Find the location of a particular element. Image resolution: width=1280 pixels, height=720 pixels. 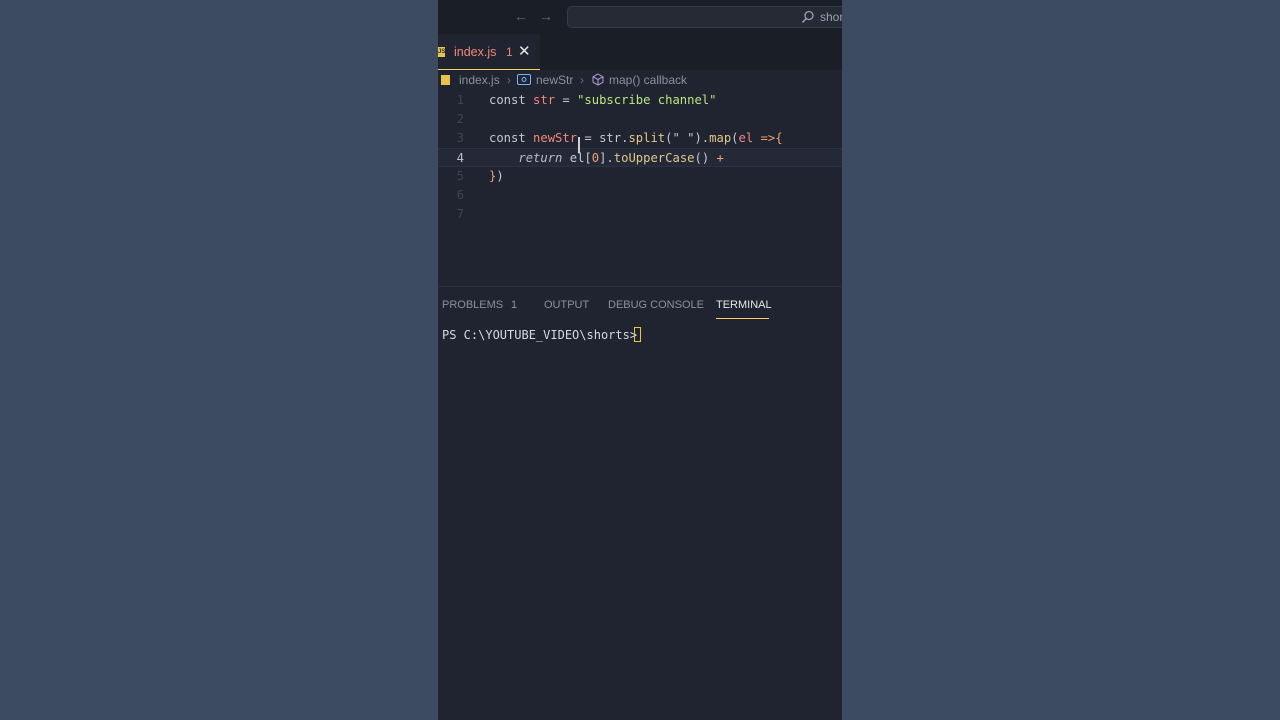

code-line: 4 return el[0].toUpperCase() + is located at coordinates (640, 157).